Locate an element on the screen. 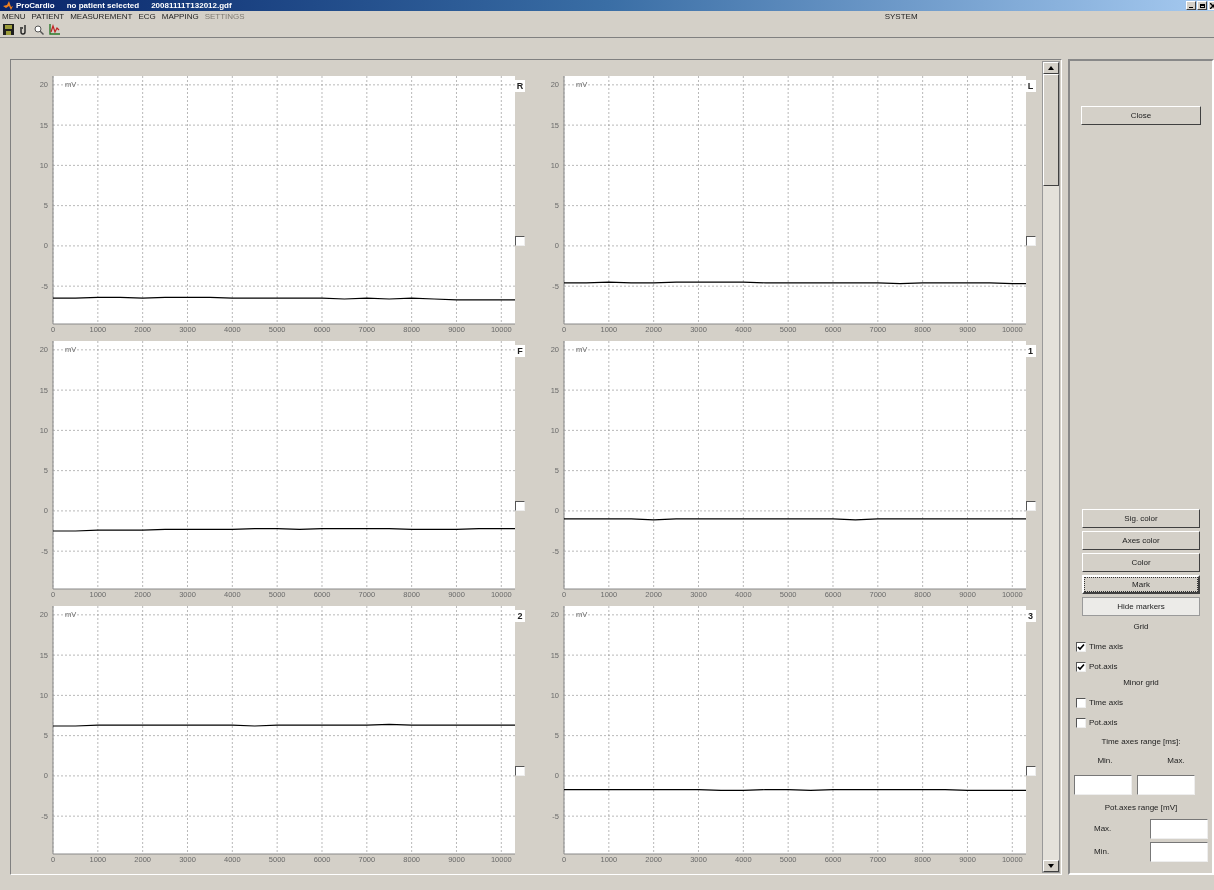 The image size is (1214, 890). menu-item: SYSTEM is located at coordinates (901, 16).